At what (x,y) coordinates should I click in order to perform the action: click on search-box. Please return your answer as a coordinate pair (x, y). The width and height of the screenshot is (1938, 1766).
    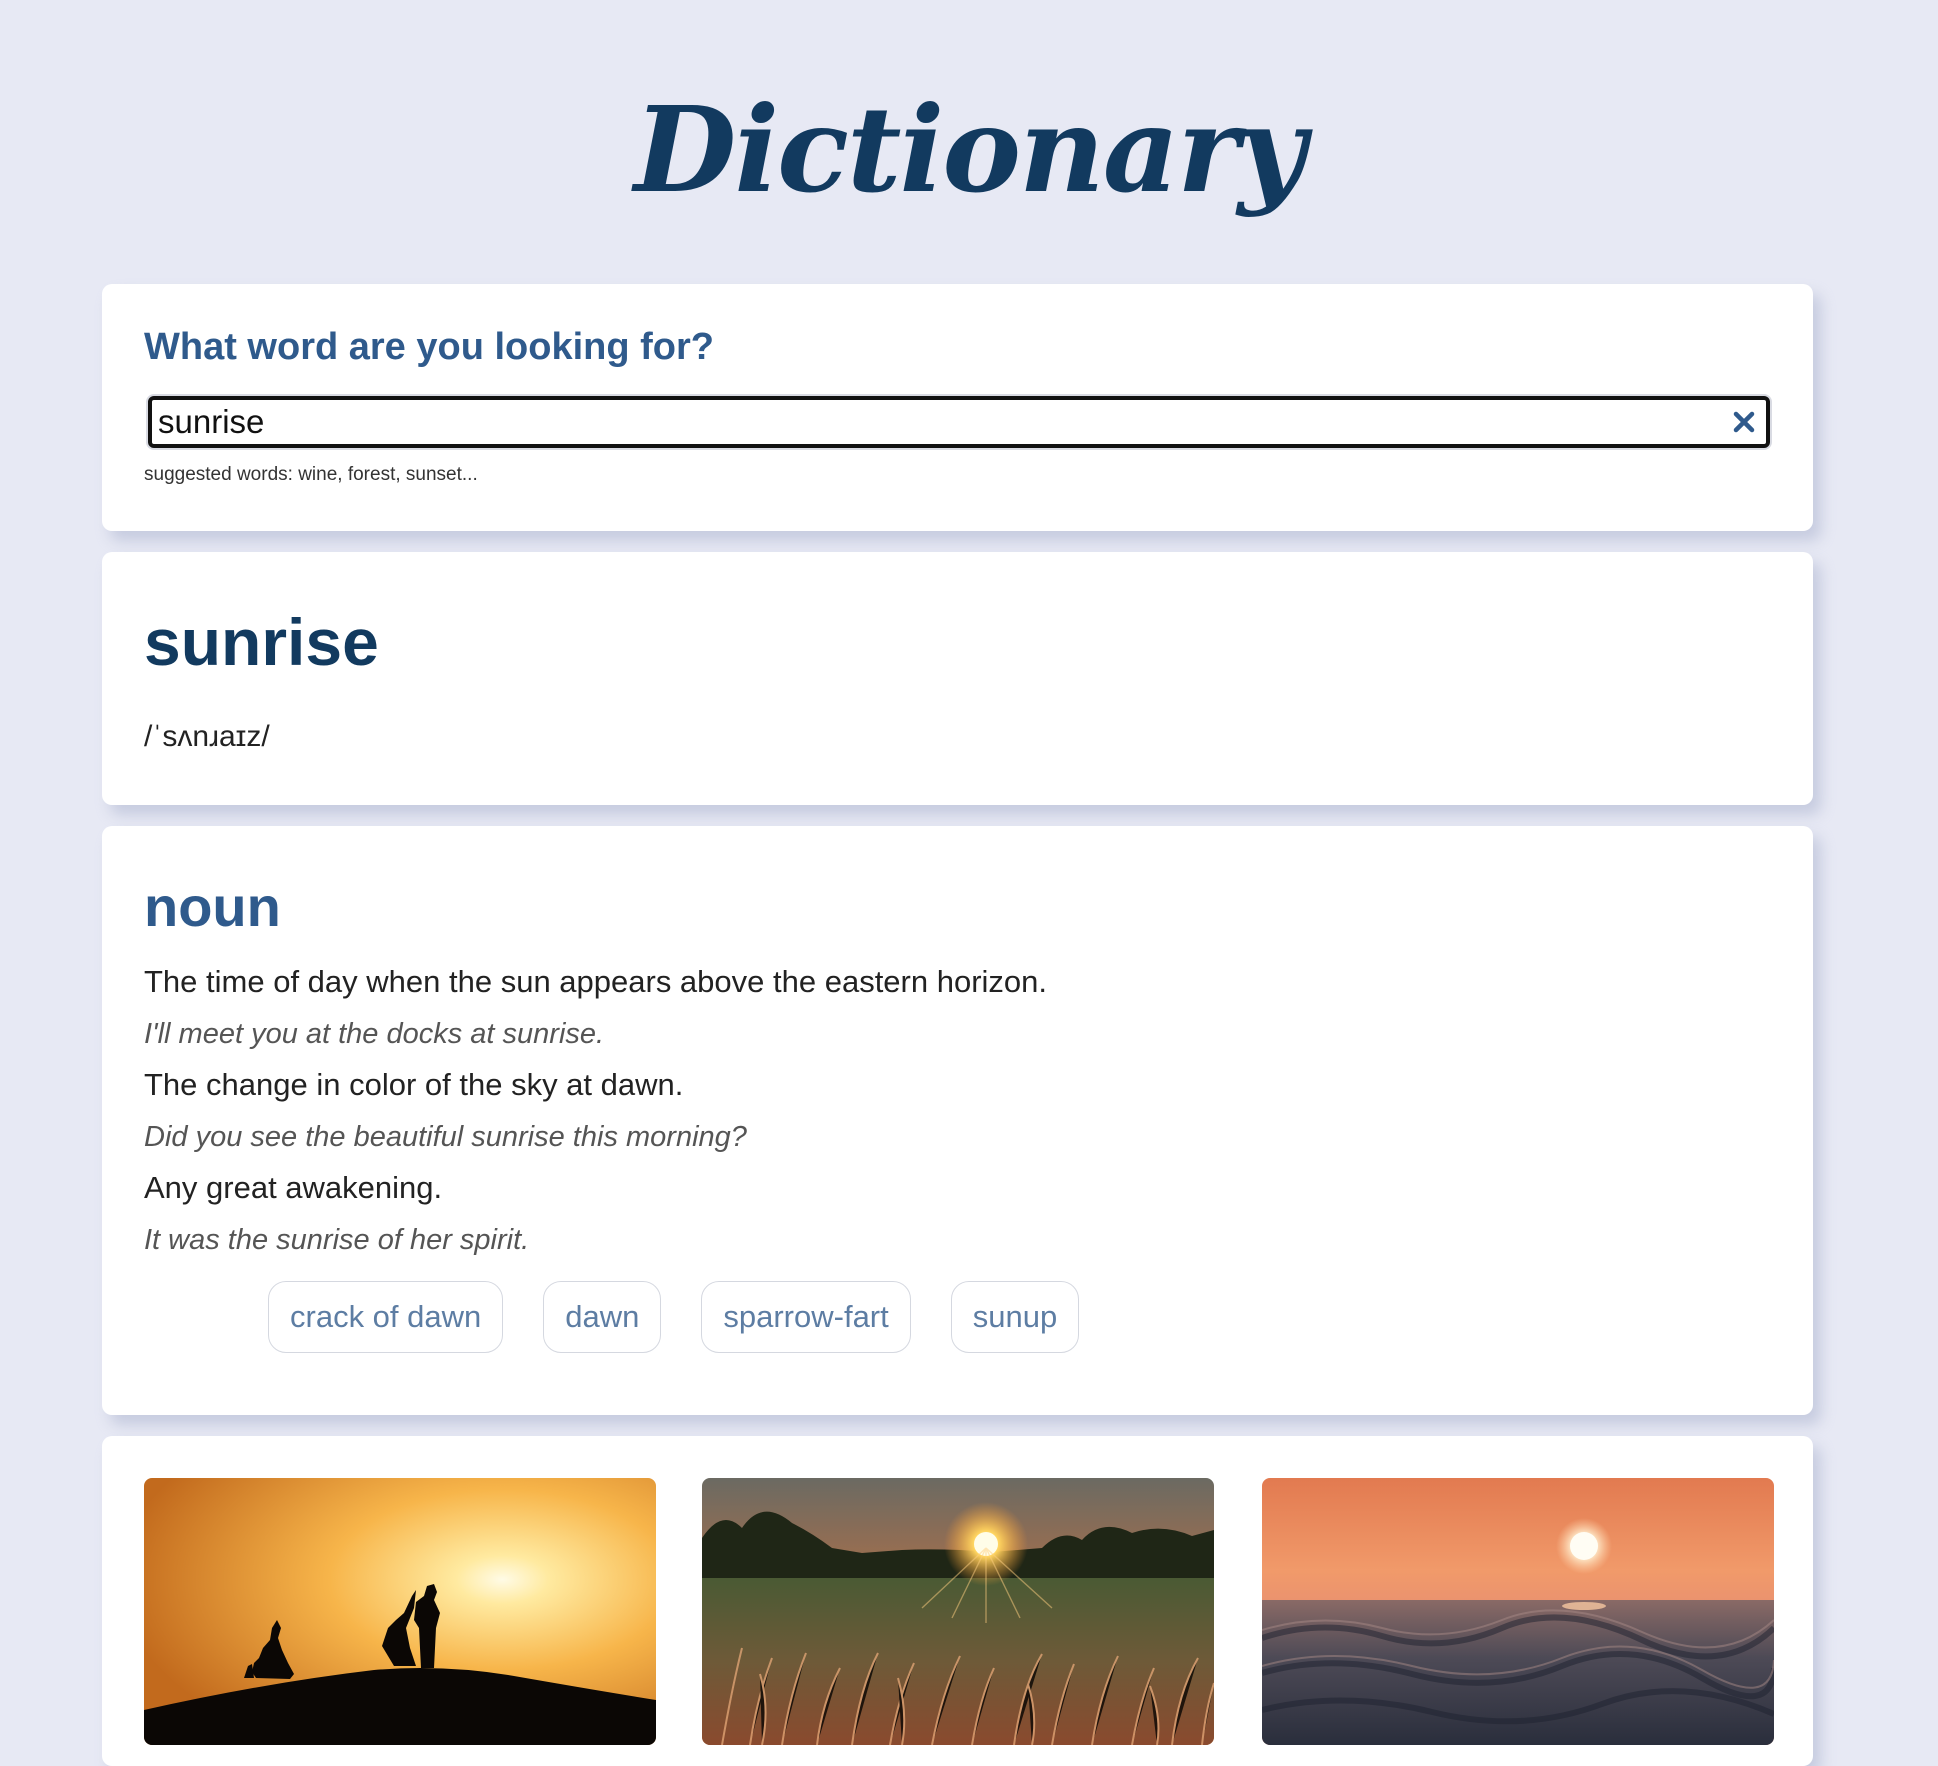
    Looking at the image, I should click on (959, 422).